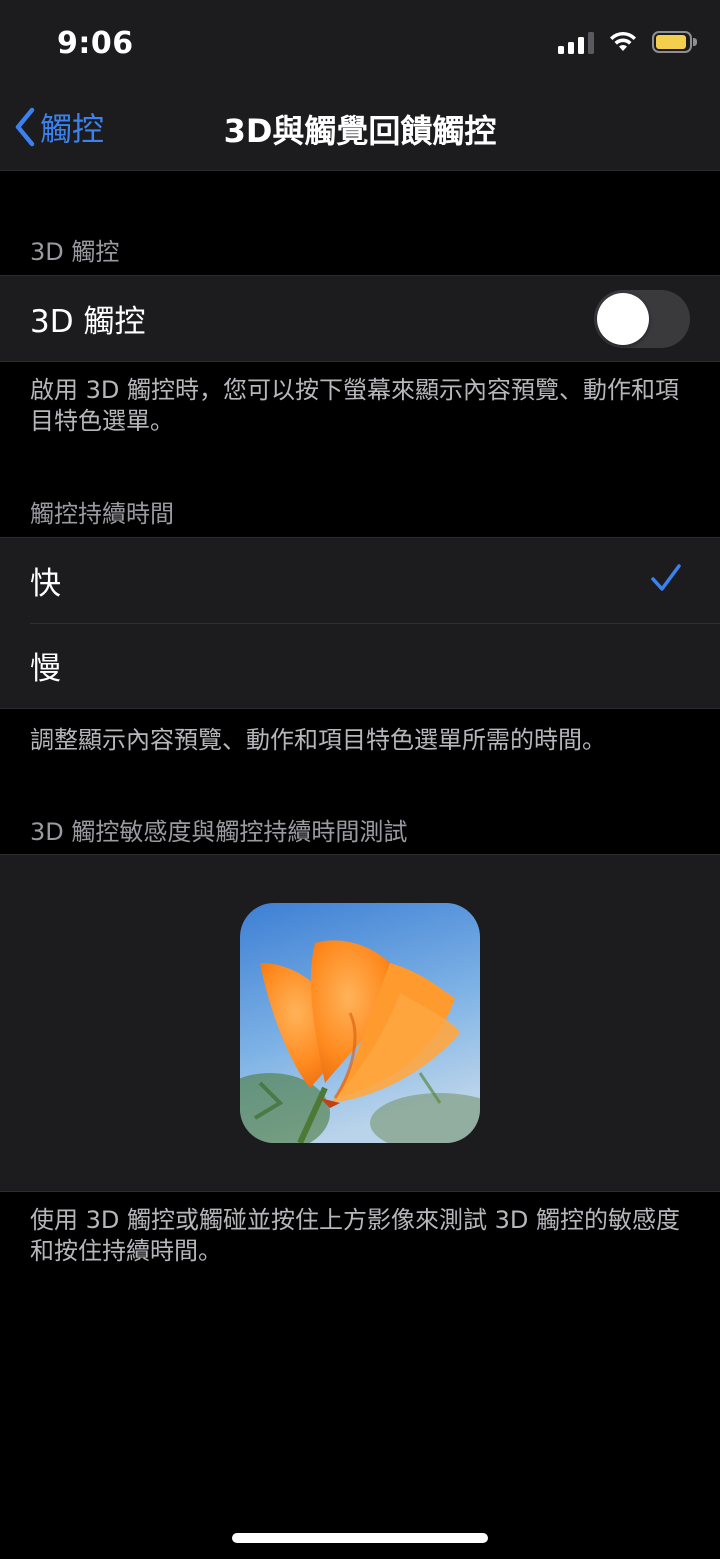 The image size is (720, 1559). What do you see at coordinates (75, 252) in the screenshot?
I see `section-header-3d-touch: 3D 觸控` at bounding box center [75, 252].